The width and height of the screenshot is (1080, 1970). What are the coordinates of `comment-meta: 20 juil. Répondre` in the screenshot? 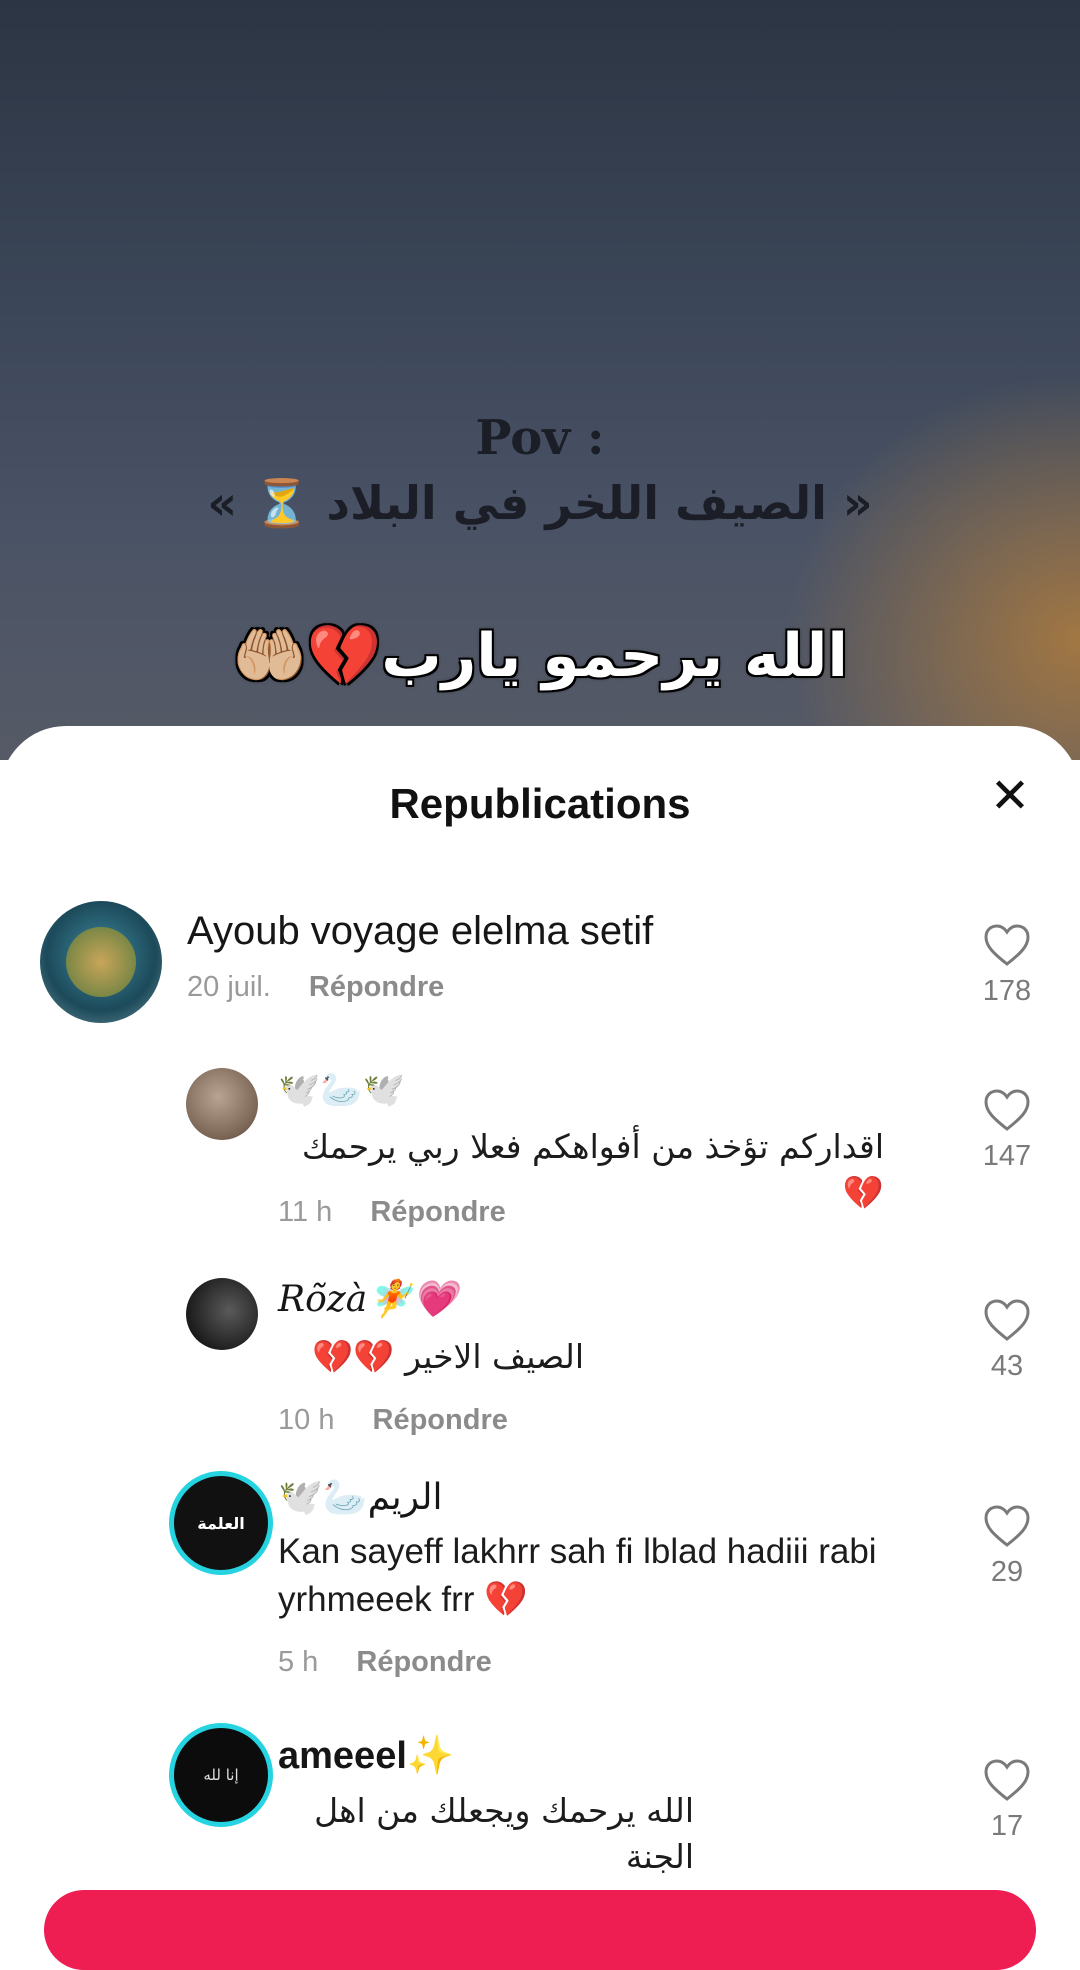 It's located at (315, 987).